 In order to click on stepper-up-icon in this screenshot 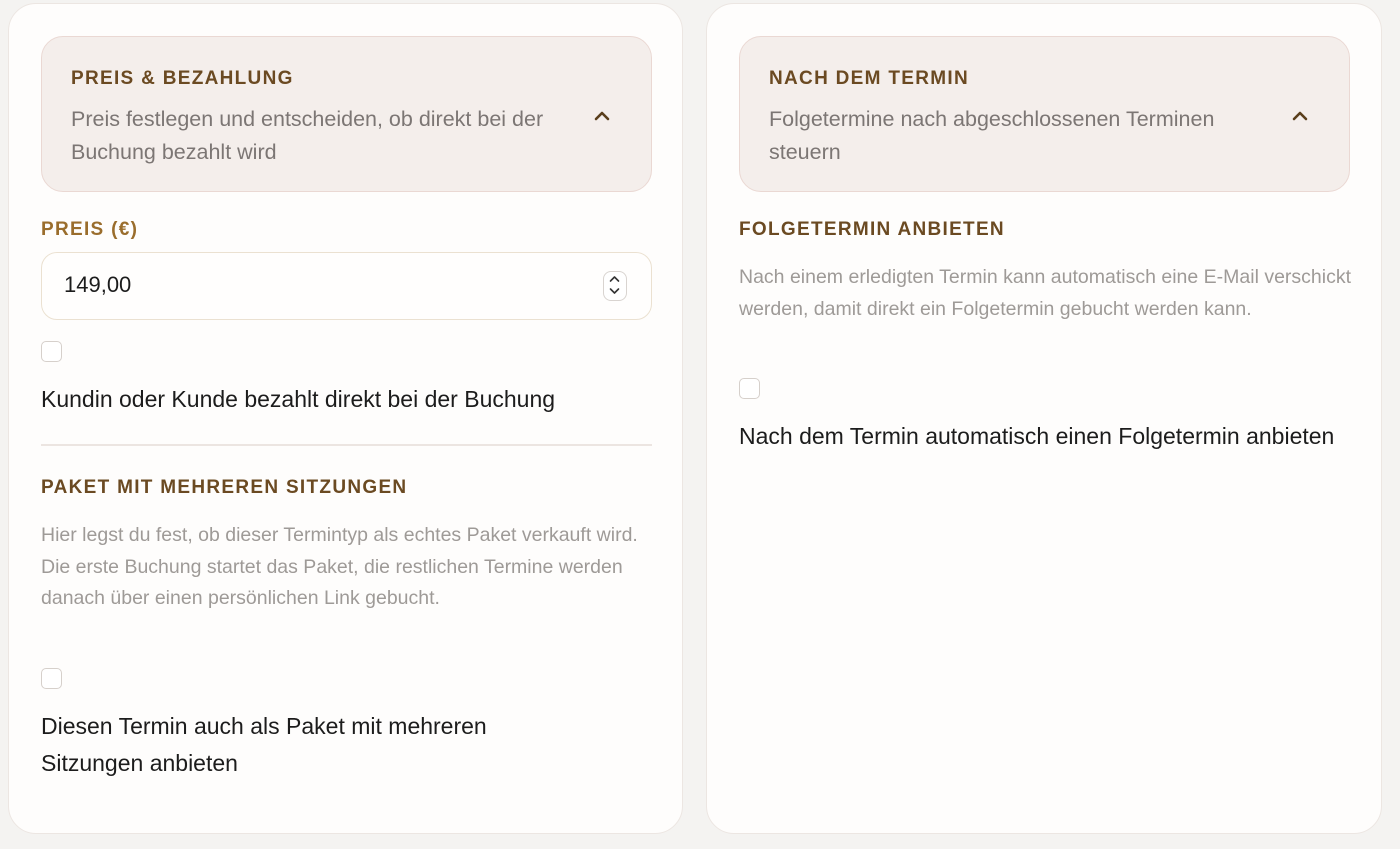, I will do `click(614, 279)`.